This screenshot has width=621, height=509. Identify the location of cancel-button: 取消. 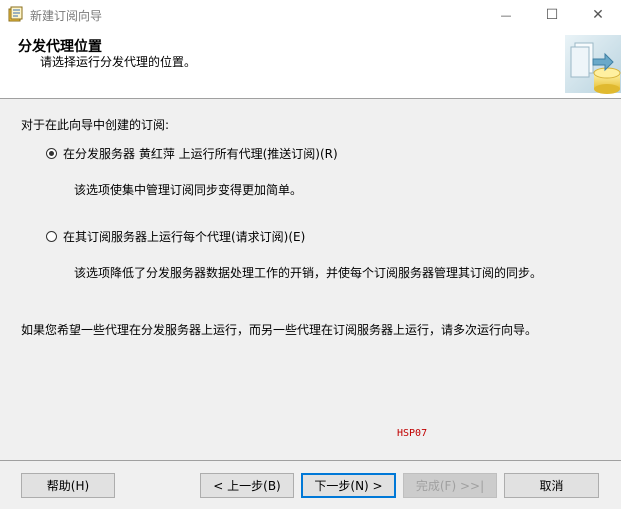
(551, 485).